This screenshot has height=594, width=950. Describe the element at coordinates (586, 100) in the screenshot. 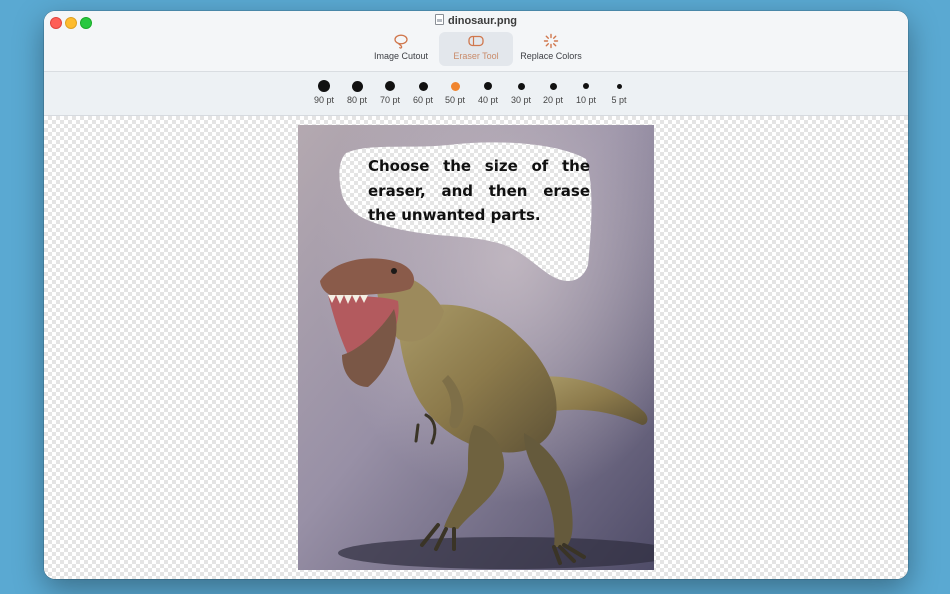

I see `eraser-size-label: 10 pt` at that location.